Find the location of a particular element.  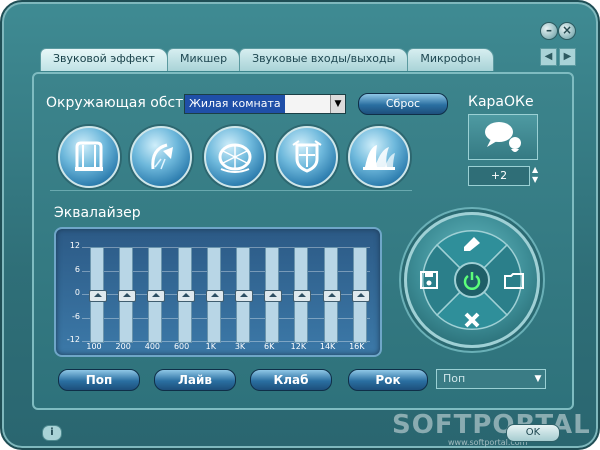

info-button: i is located at coordinates (52, 433).